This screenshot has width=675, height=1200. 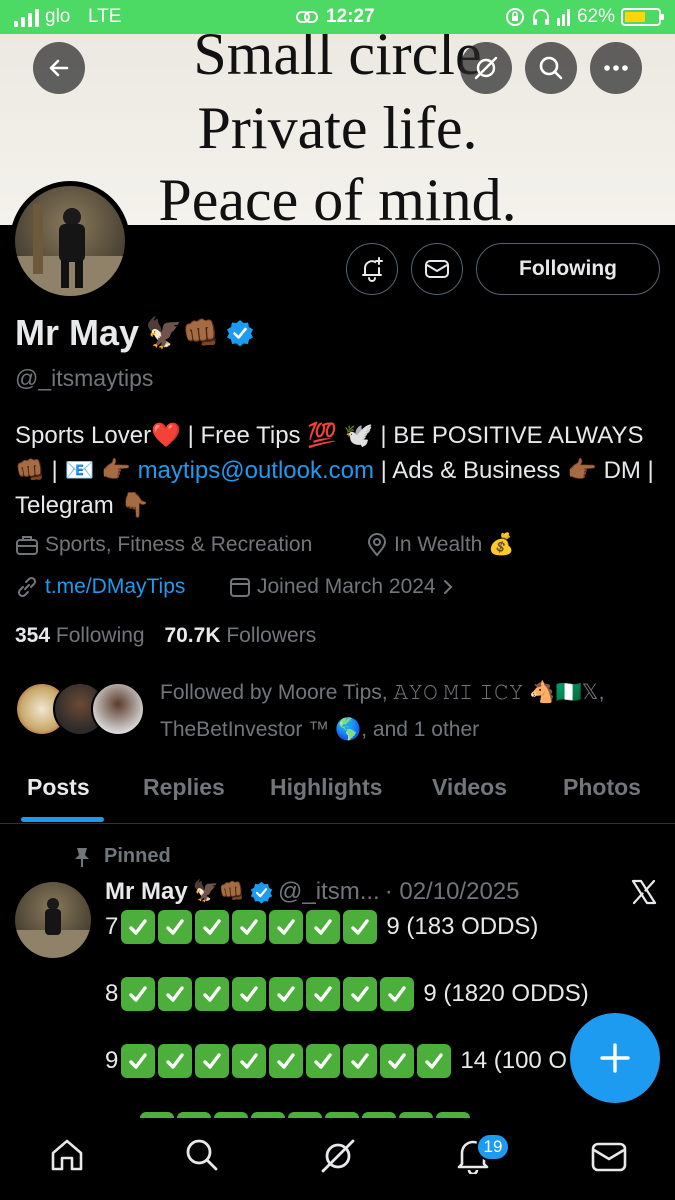 I want to click on notify-button, so click(x=372, y=269).